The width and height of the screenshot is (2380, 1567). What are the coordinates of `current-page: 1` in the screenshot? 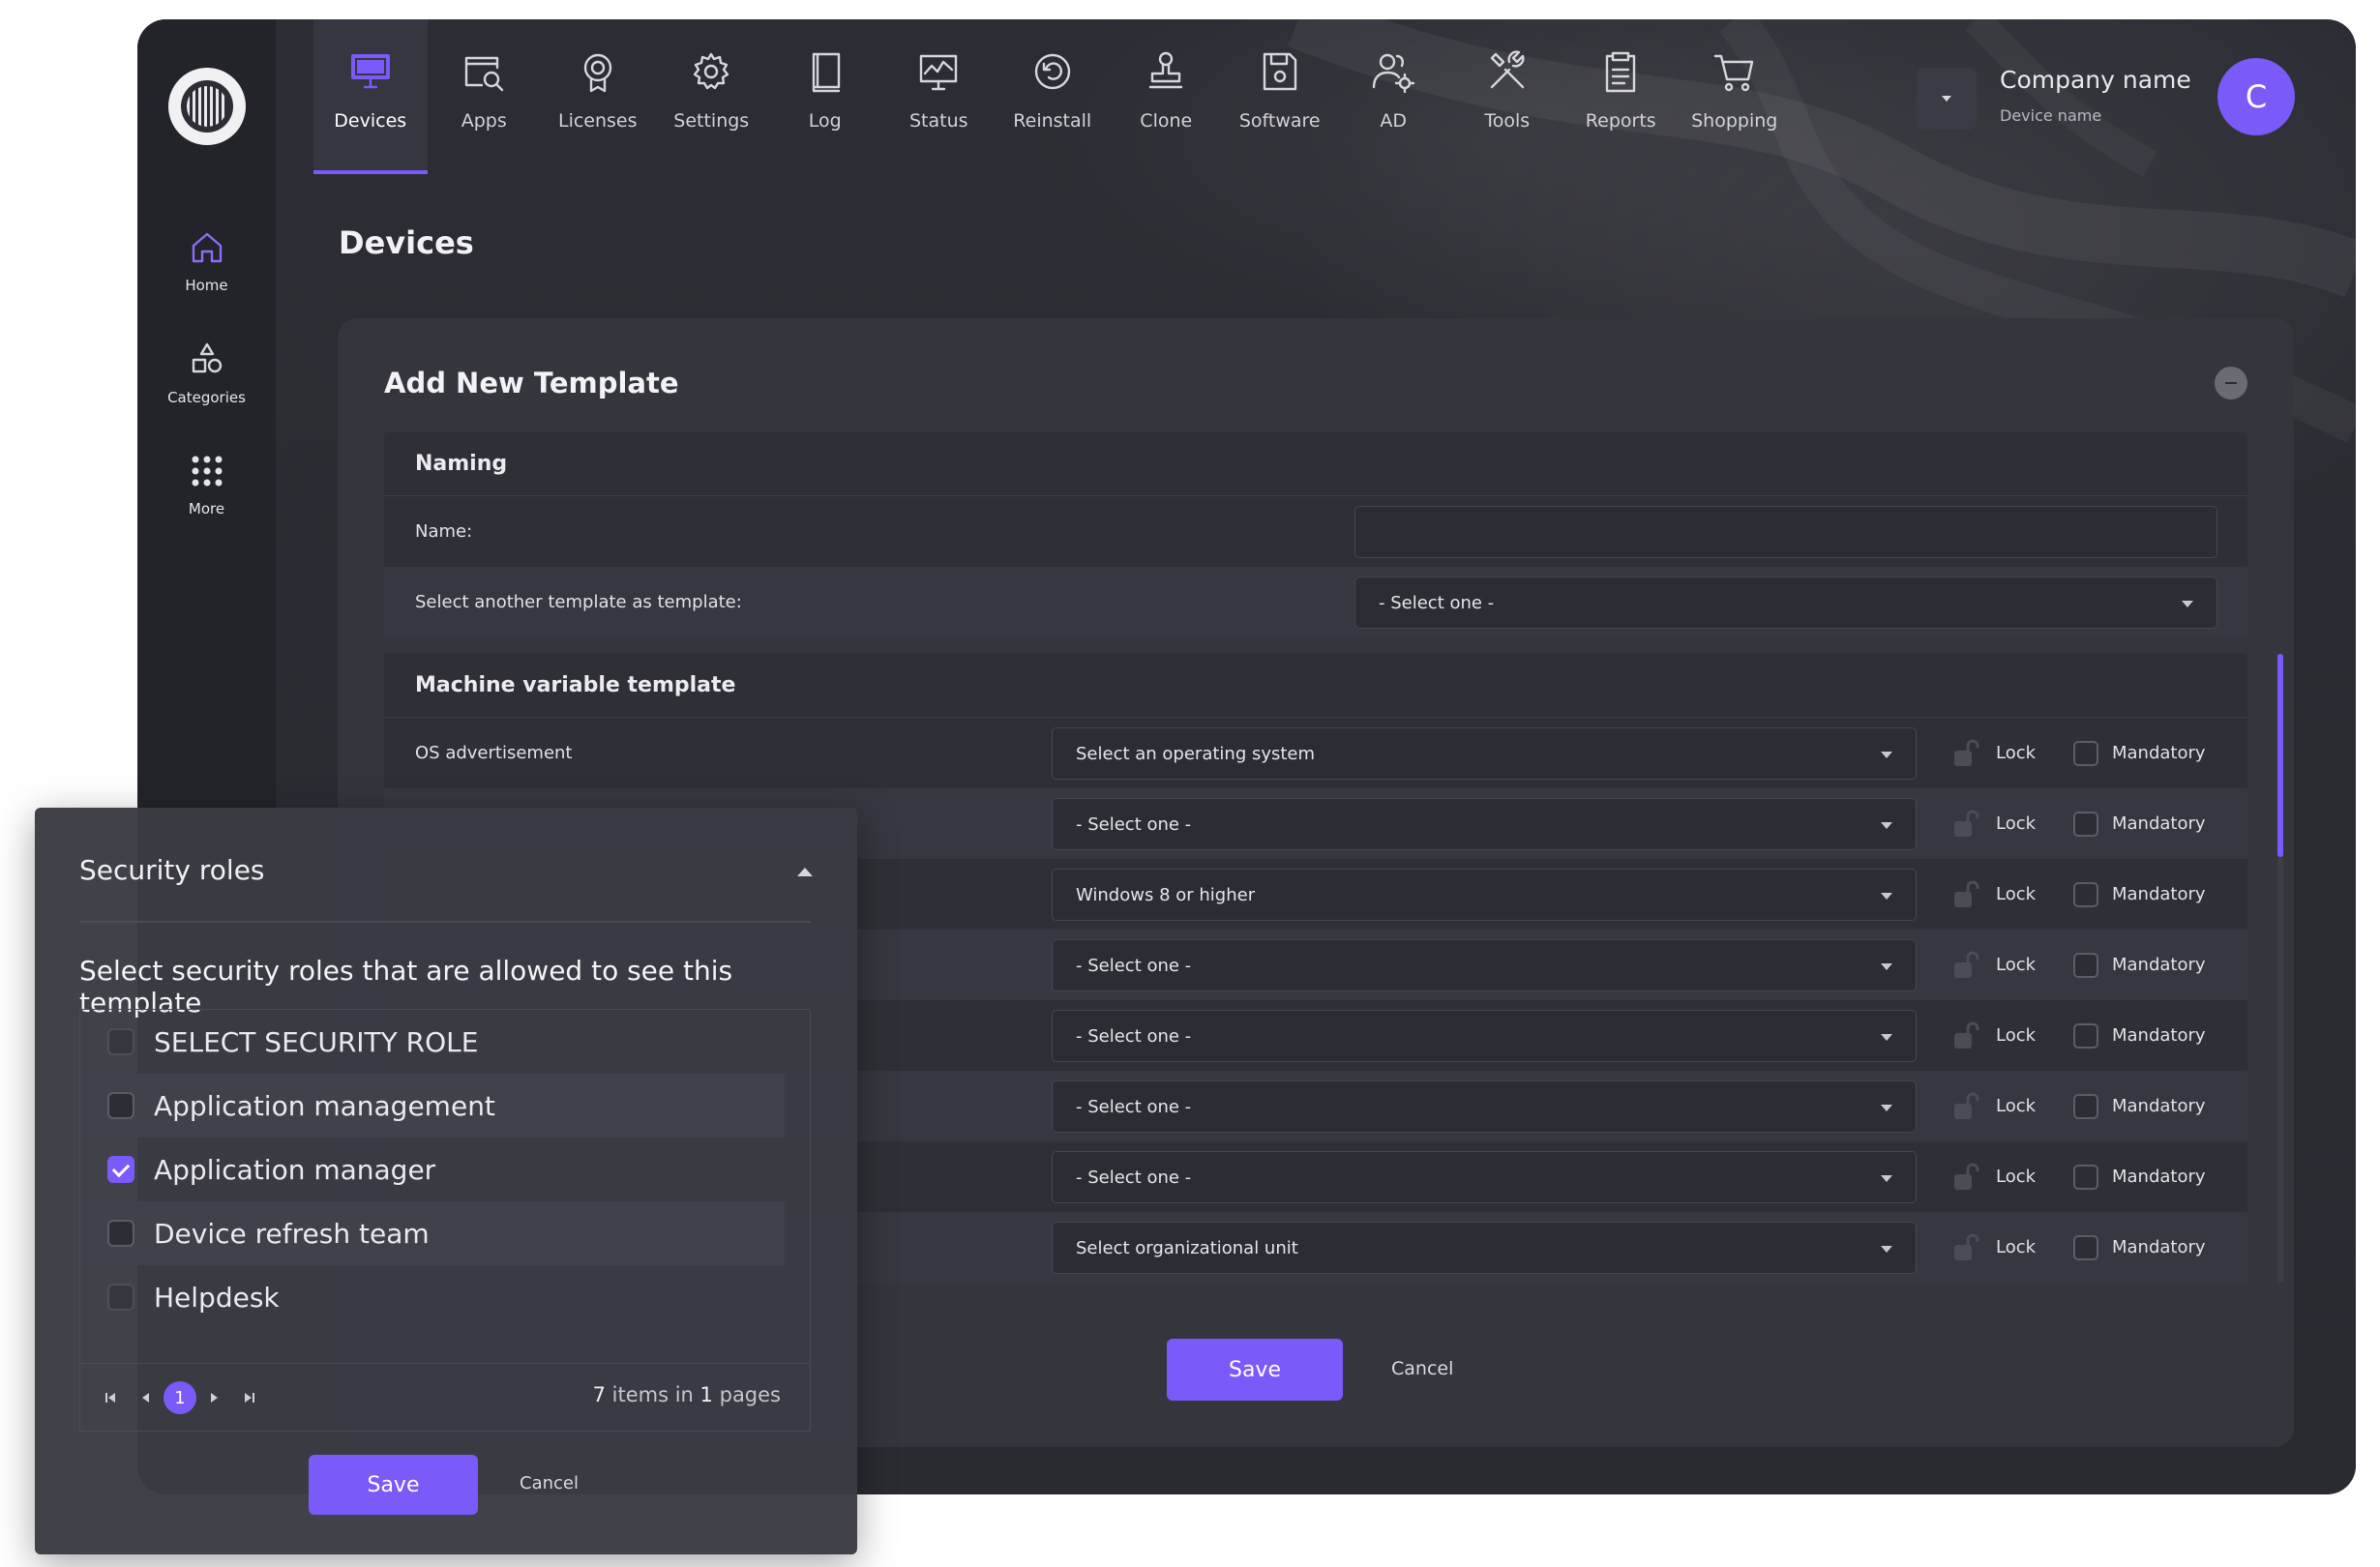 It's located at (180, 1398).